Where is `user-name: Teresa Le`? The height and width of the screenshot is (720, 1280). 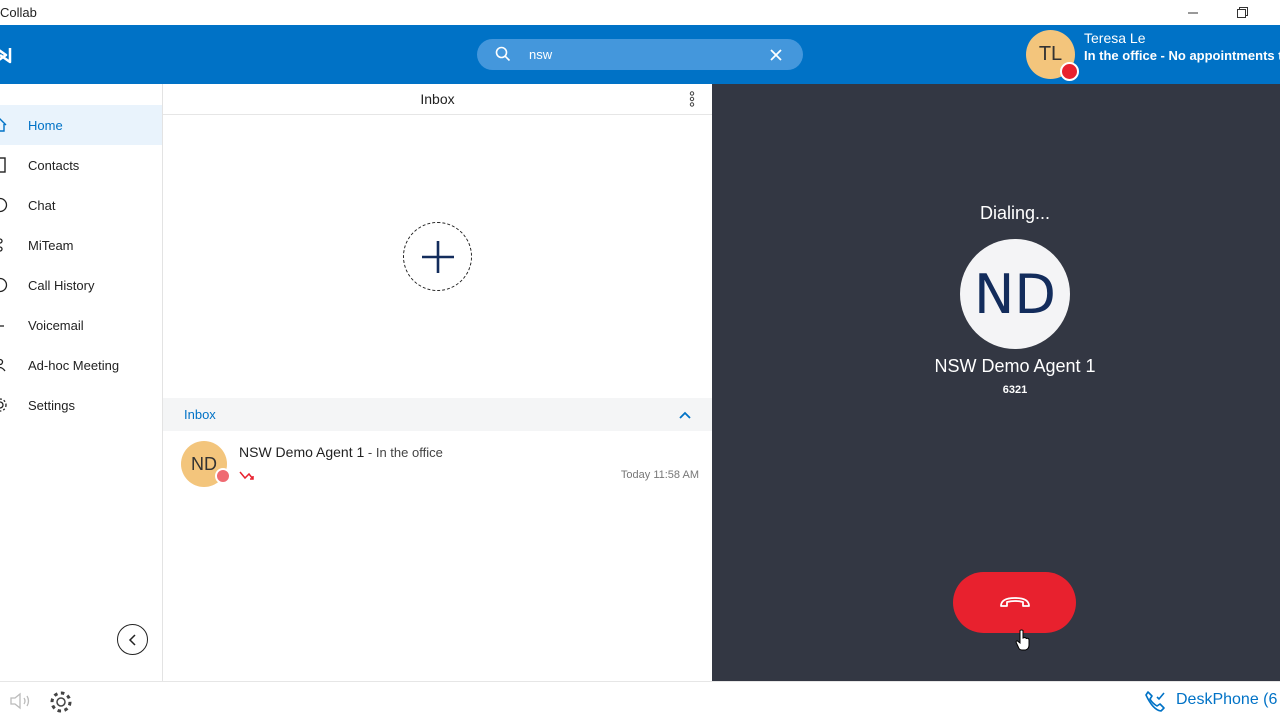 user-name: Teresa Le is located at coordinates (1114, 38).